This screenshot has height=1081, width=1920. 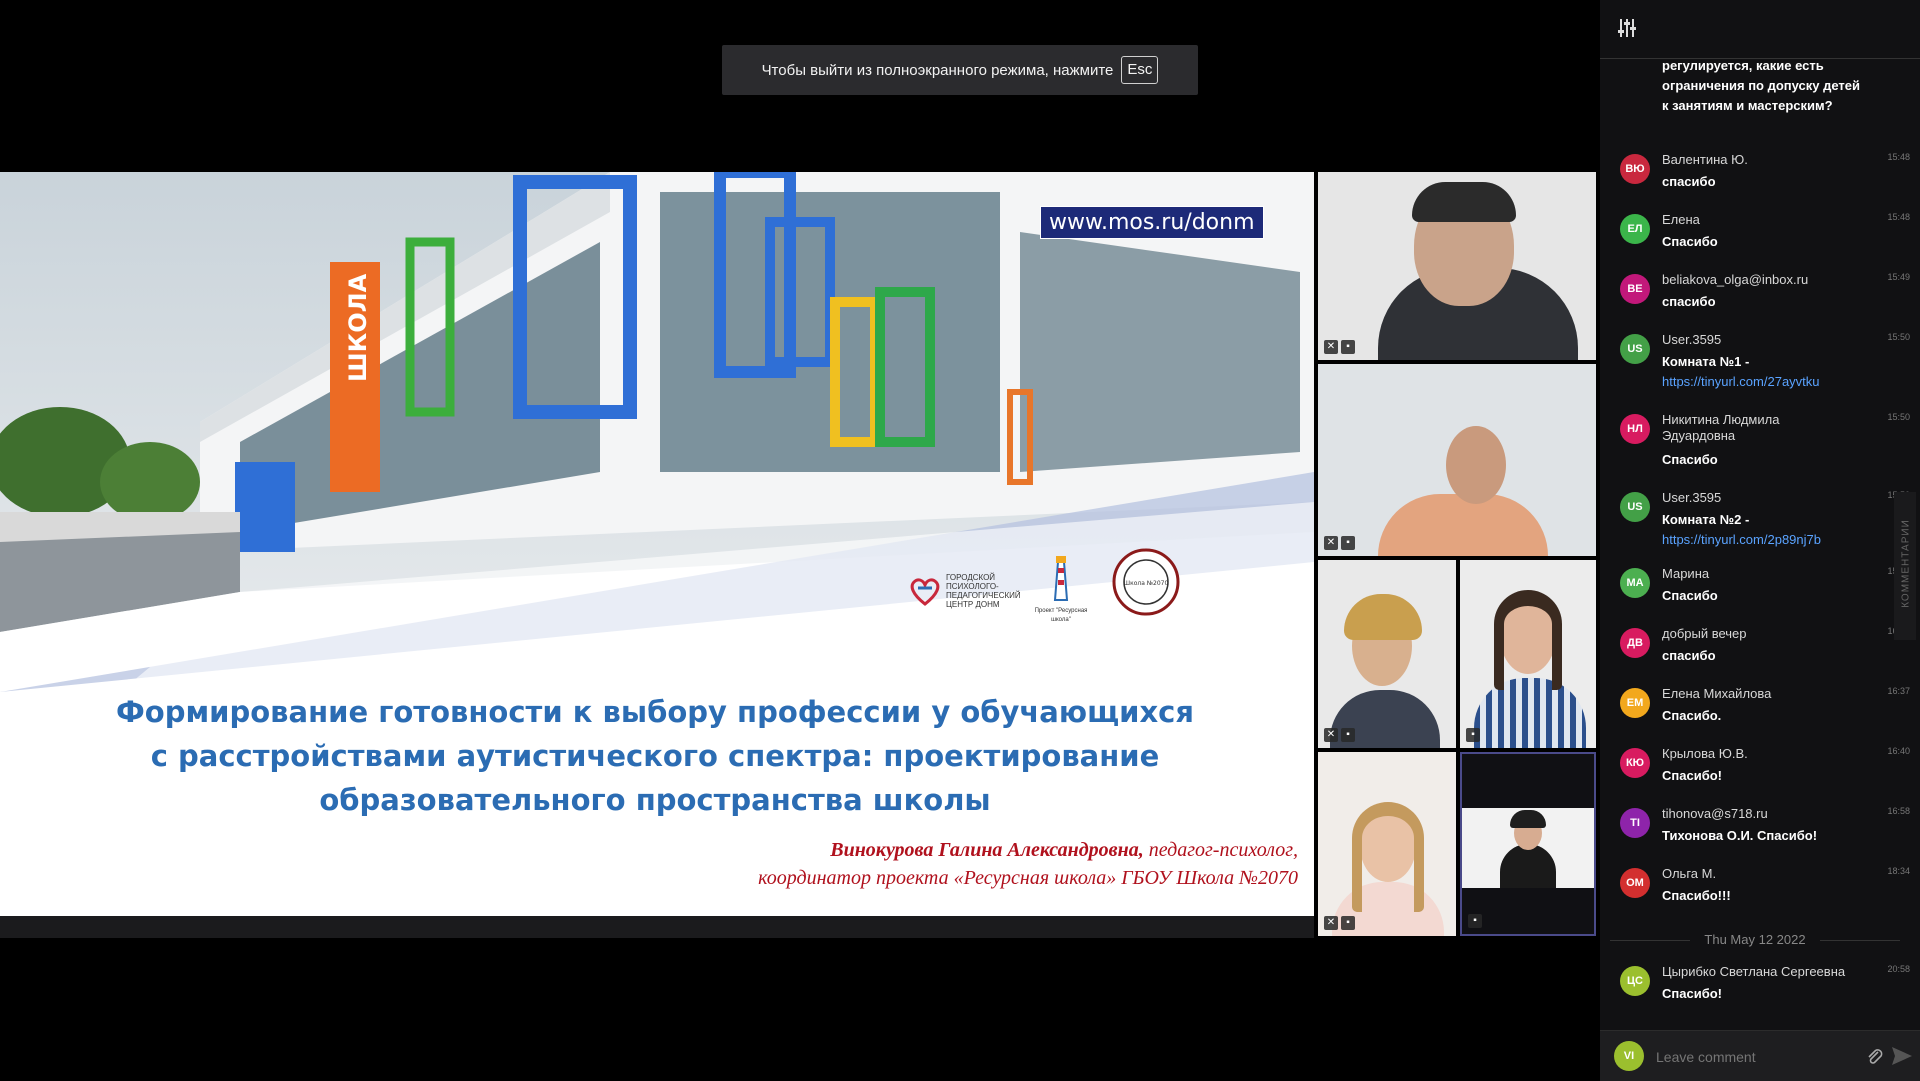 What do you see at coordinates (1696, 895) in the screenshot?
I see `message-text-content: Спасибо!!!` at bounding box center [1696, 895].